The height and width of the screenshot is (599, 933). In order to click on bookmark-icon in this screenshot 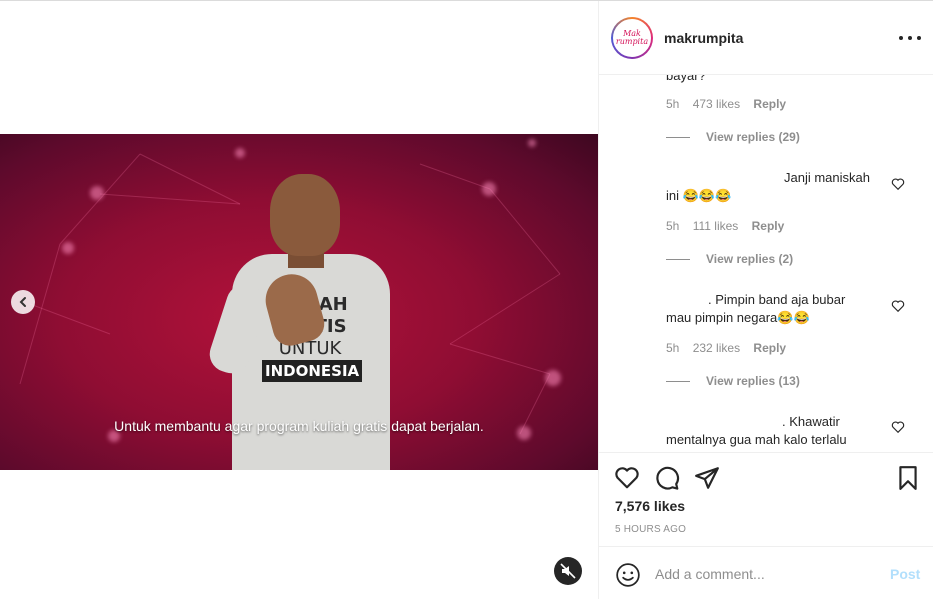, I will do `click(908, 478)`.